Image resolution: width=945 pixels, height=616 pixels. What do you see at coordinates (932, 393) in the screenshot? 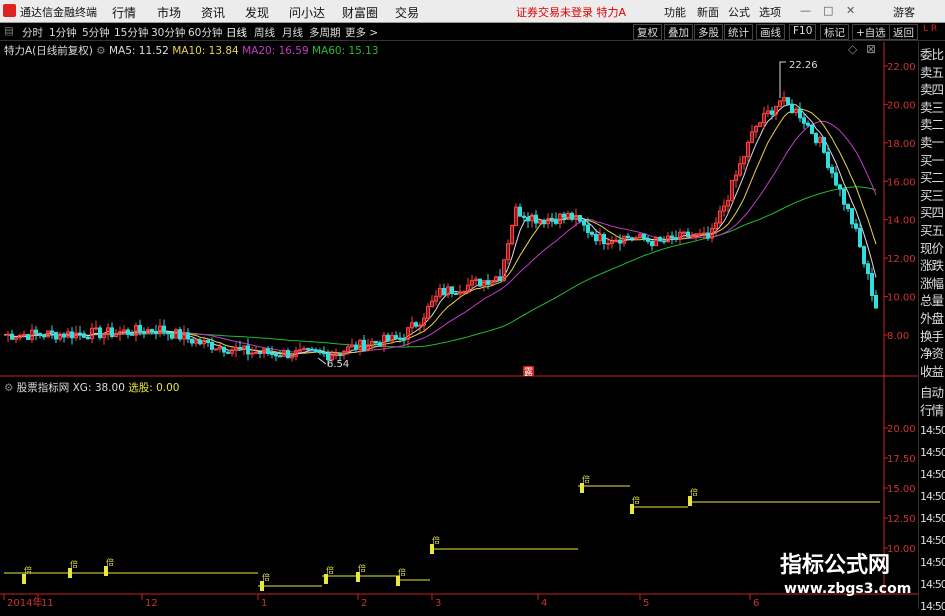
I see `auto-quote-label: 自动` at bounding box center [932, 393].